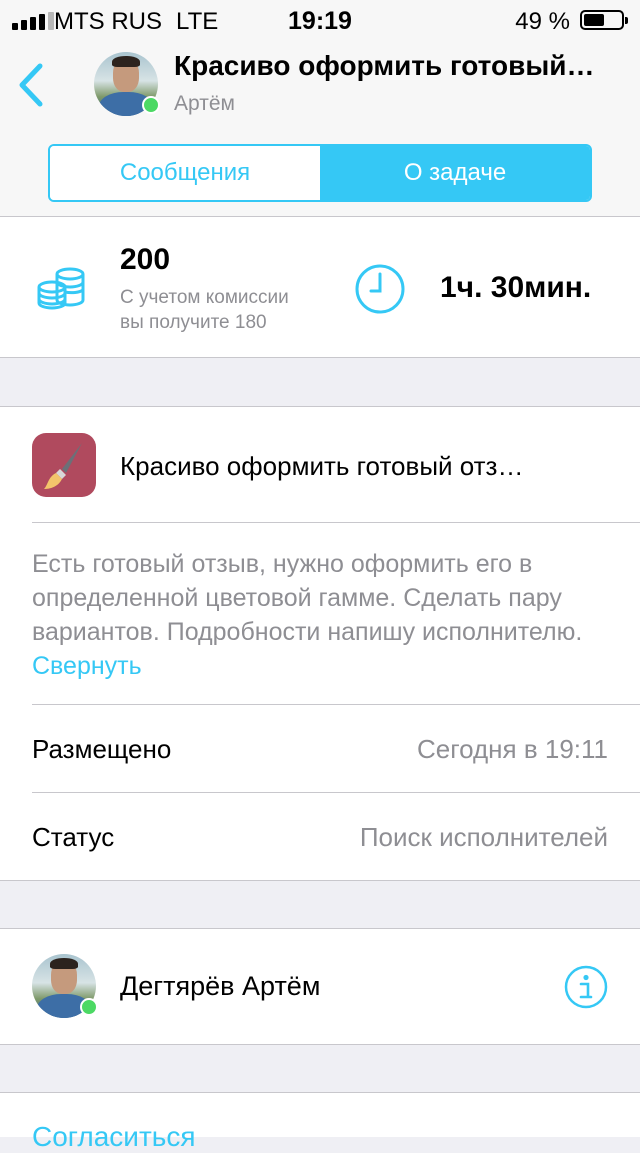 This screenshot has height=1153, width=640. I want to click on author-row: Дегтярёв Артём, so click(320, 986).